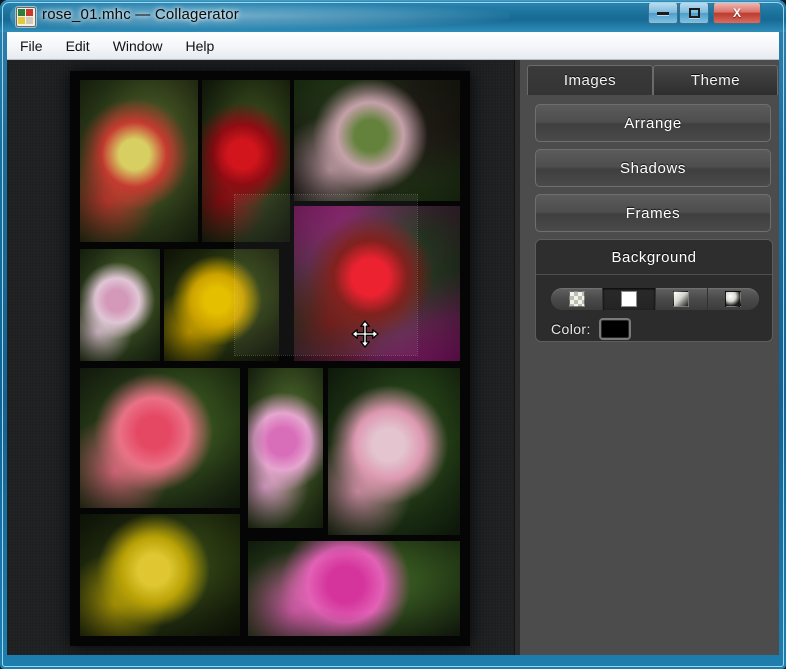 The height and width of the screenshot is (669, 786). What do you see at coordinates (614, 329) in the screenshot?
I see `background-color-swatch` at bounding box center [614, 329].